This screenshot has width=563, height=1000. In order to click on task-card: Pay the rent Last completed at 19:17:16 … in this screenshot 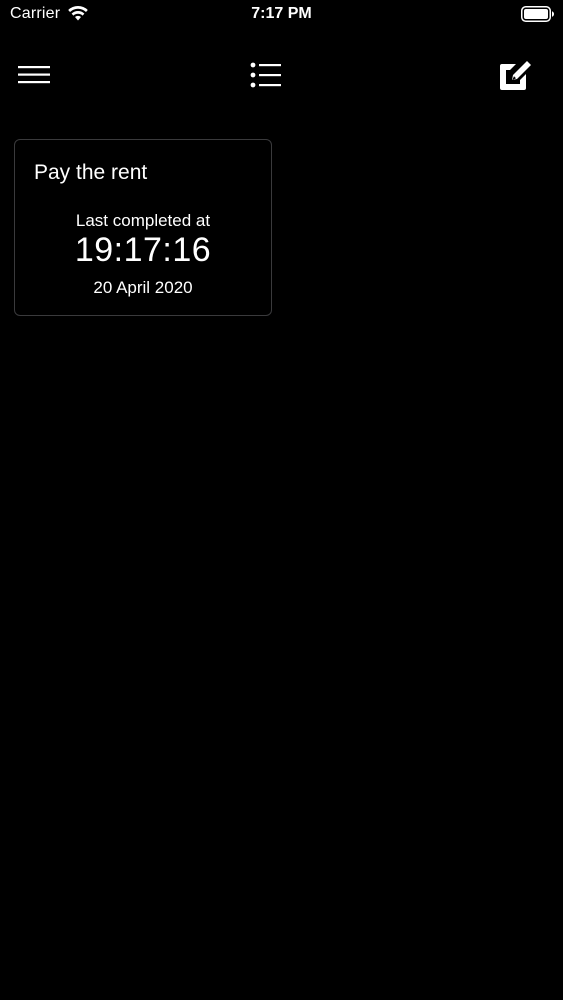, I will do `click(143, 227)`.